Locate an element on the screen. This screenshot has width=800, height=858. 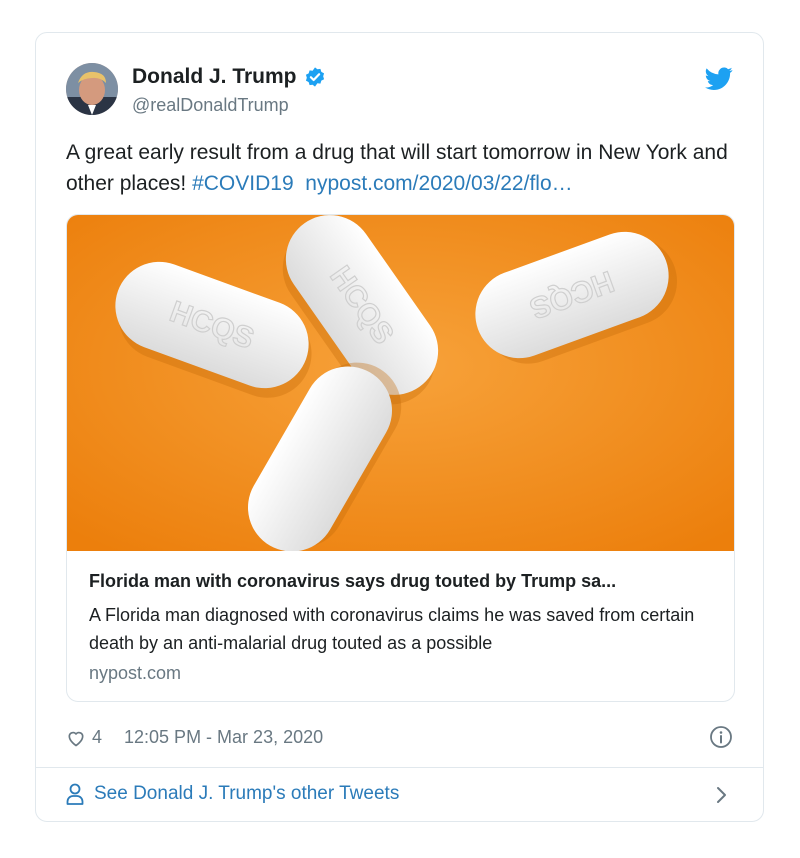
like-count: 4 is located at coordinates (97, 737).